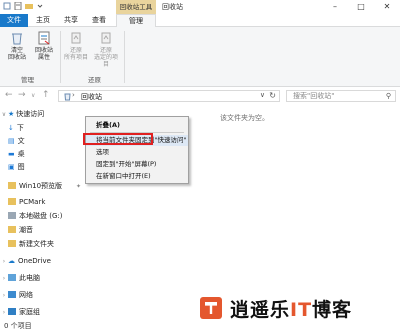  I want to click on nav-drive-g: 本地磁盘 (G:), so click(35, 216).